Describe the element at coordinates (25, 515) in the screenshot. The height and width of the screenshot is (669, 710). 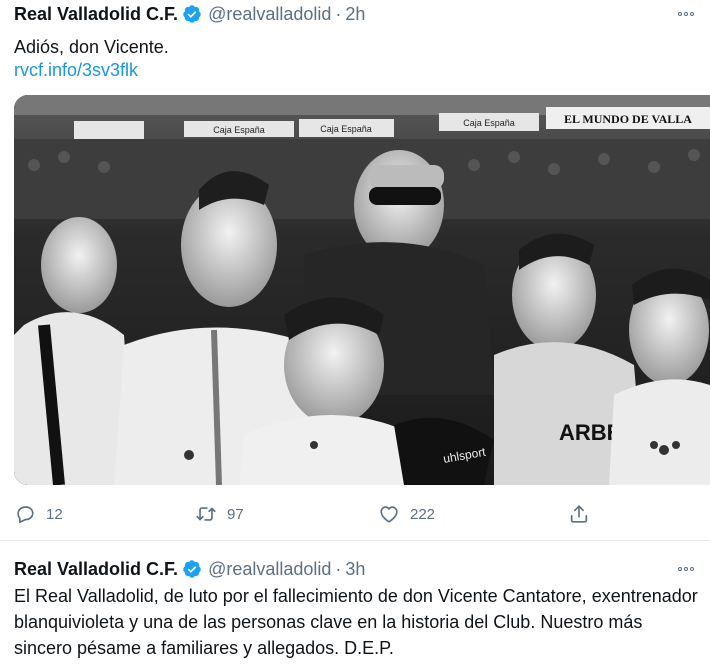
I see `reply-icon` at that location.